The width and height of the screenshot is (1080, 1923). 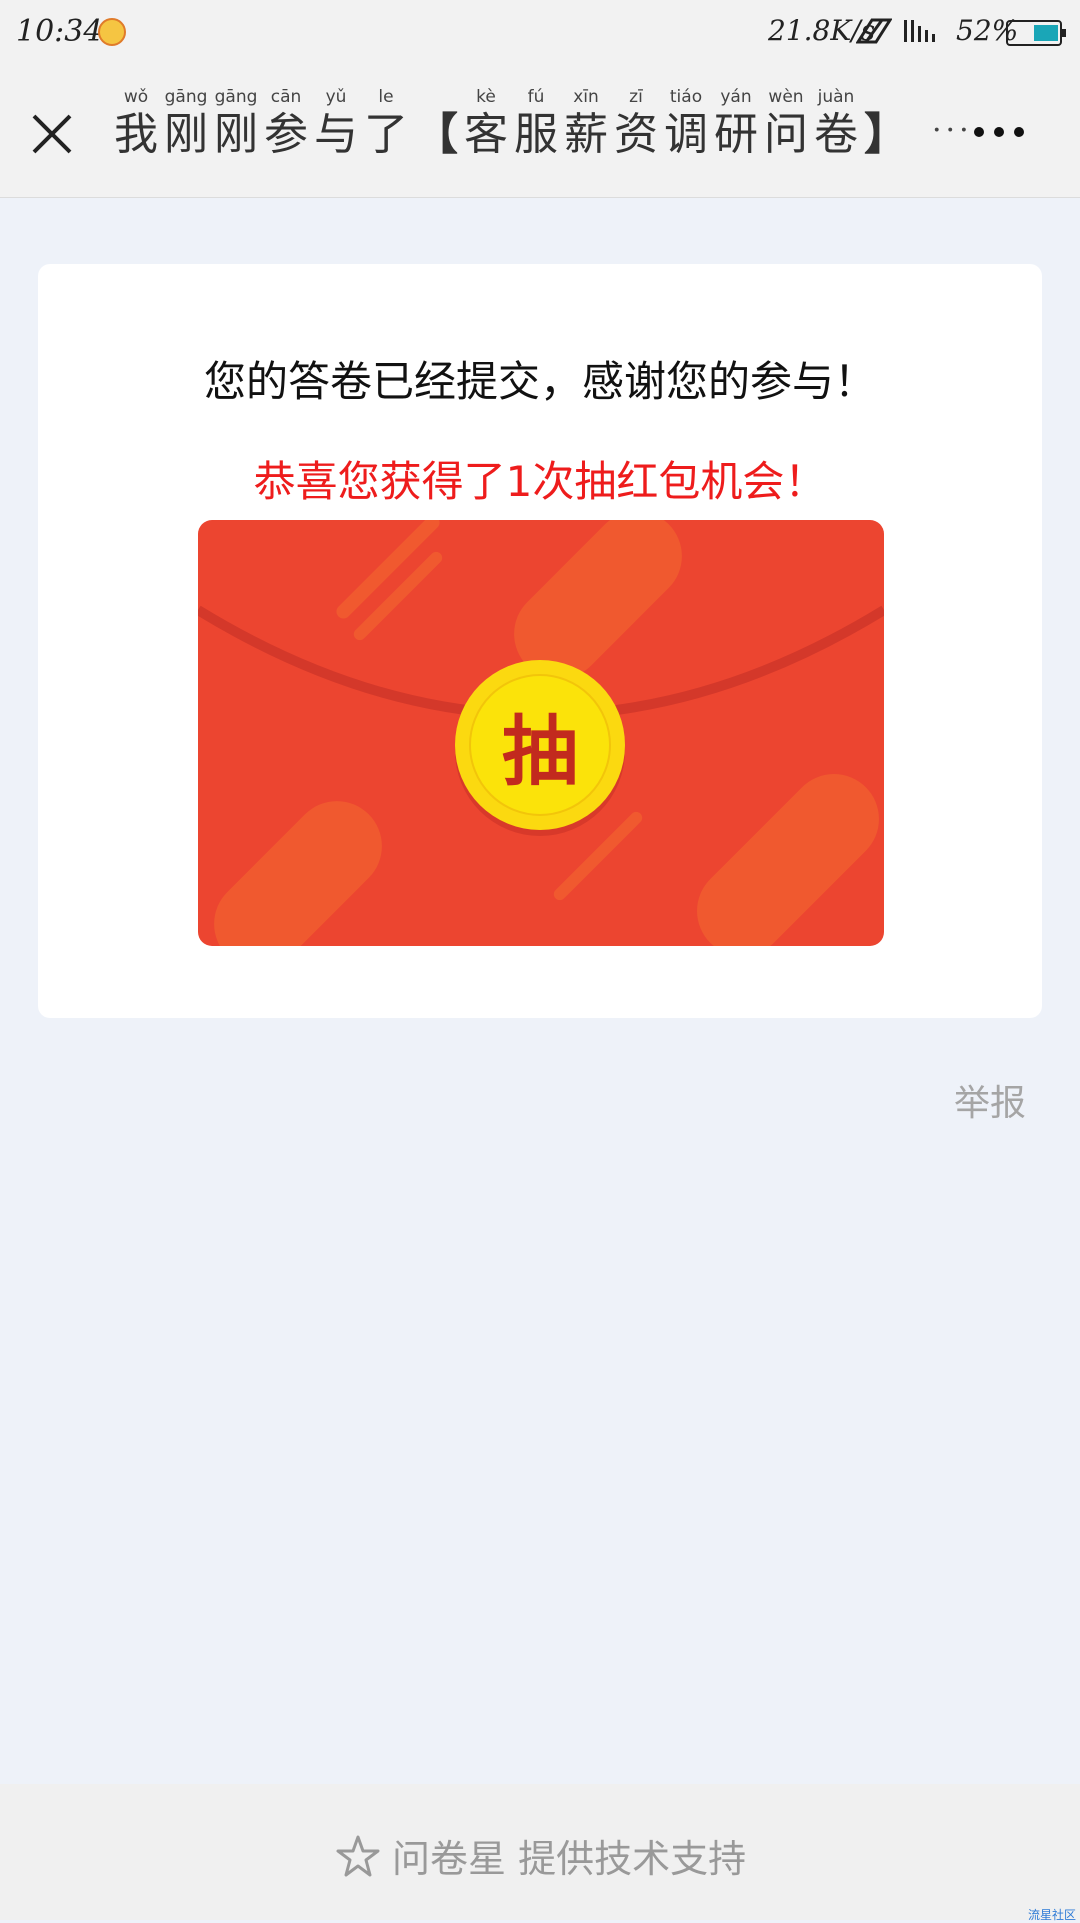 I want to click on title-hanzi: 与, so click(x=336, y=134).